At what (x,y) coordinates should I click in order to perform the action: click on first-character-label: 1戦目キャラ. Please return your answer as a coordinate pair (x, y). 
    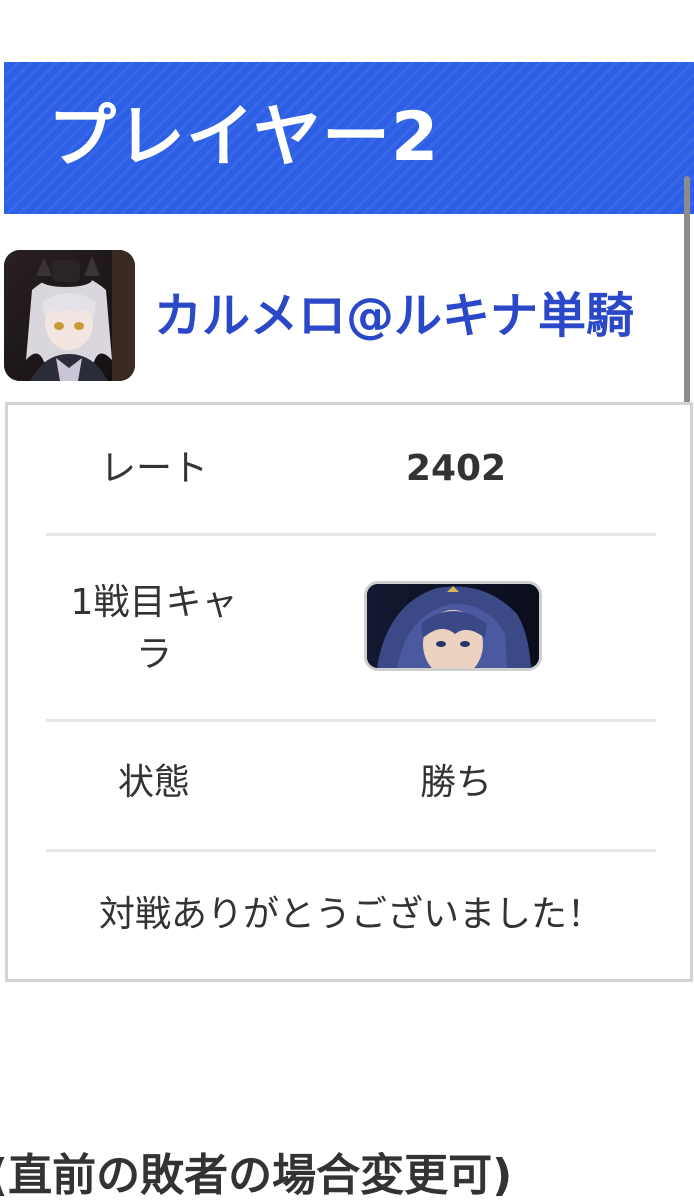
    Looking at the image, I should click on (154, 628).